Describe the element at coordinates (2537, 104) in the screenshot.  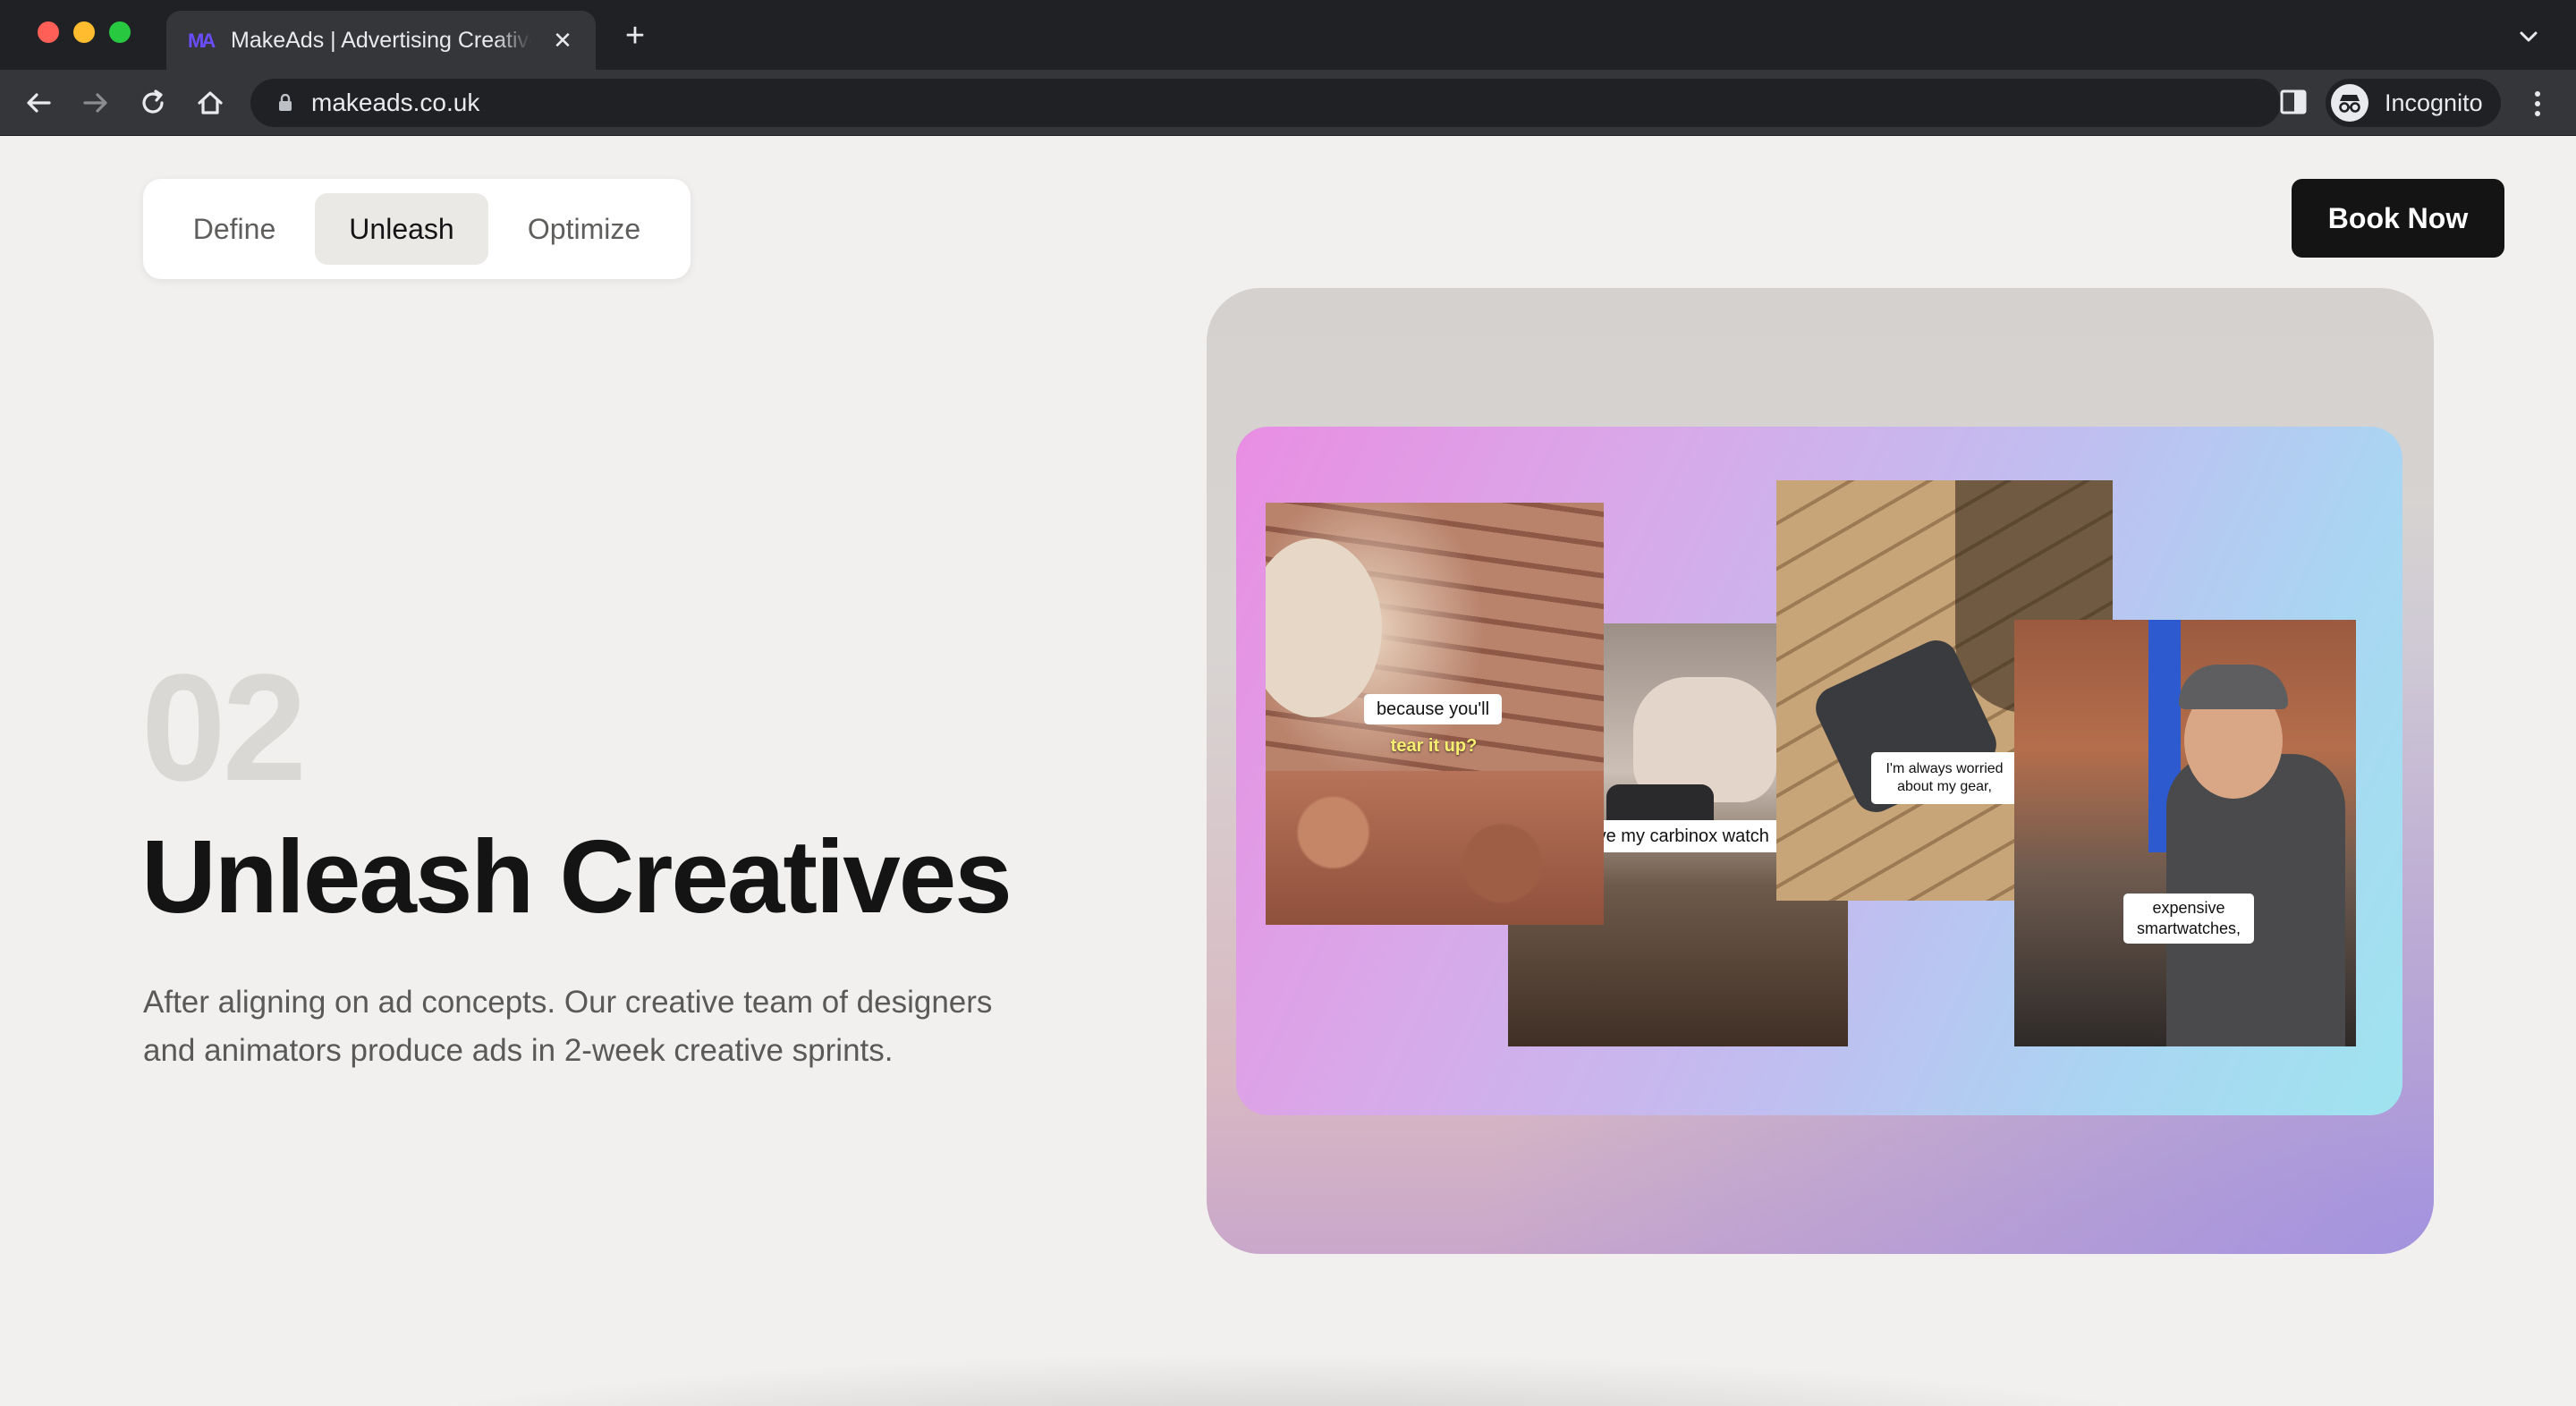
I see `more-icon` at that location.